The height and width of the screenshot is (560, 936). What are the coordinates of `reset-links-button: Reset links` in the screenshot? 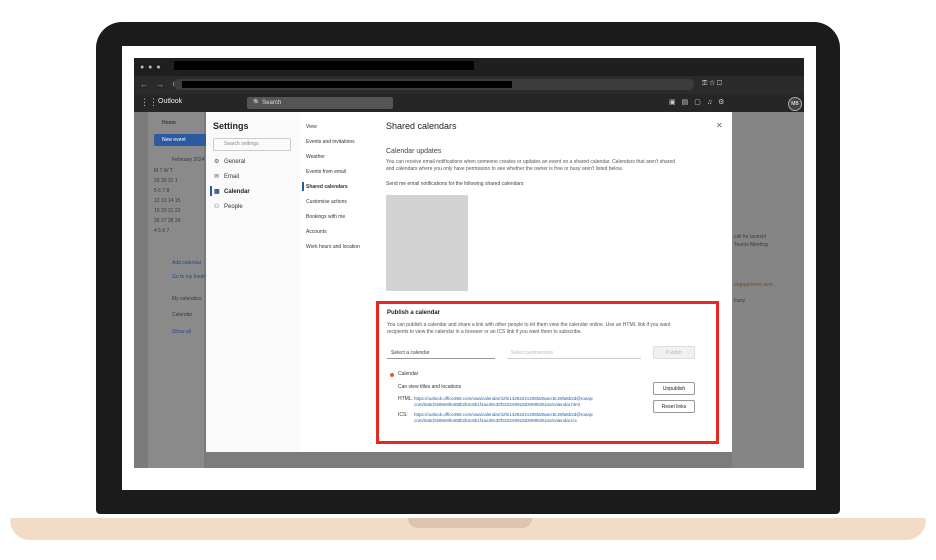 It's located at (674, 406).